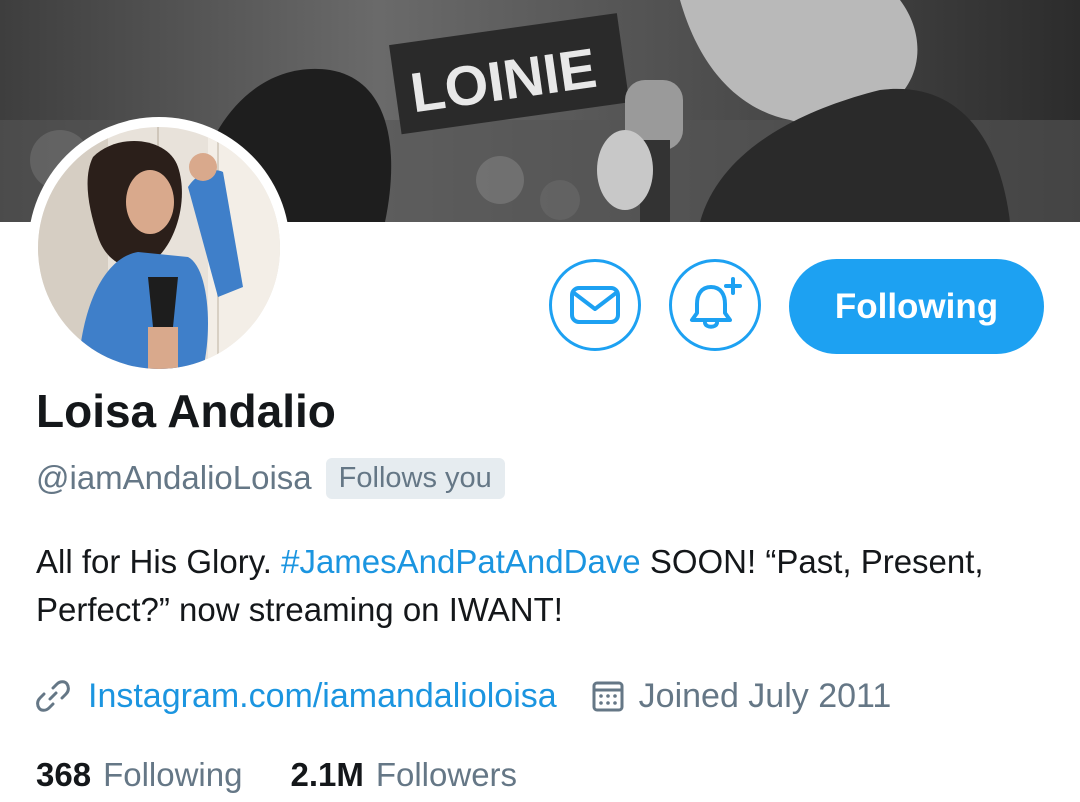 Image resolution: width=1080 pixels, height=802 pixels. Describe the element at coordinates (53, 696) in the screenshot. I see `link-icon` at that location.